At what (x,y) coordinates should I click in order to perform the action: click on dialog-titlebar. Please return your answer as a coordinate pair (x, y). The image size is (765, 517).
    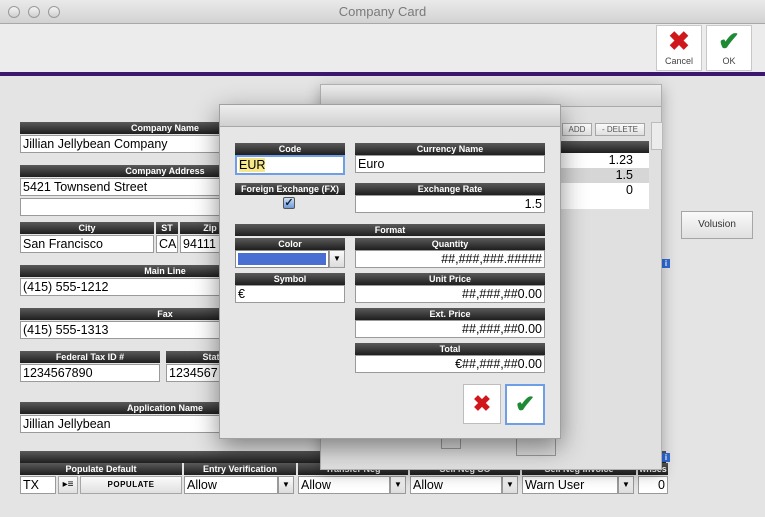
    Looking at the image, I should click on (390, 116).